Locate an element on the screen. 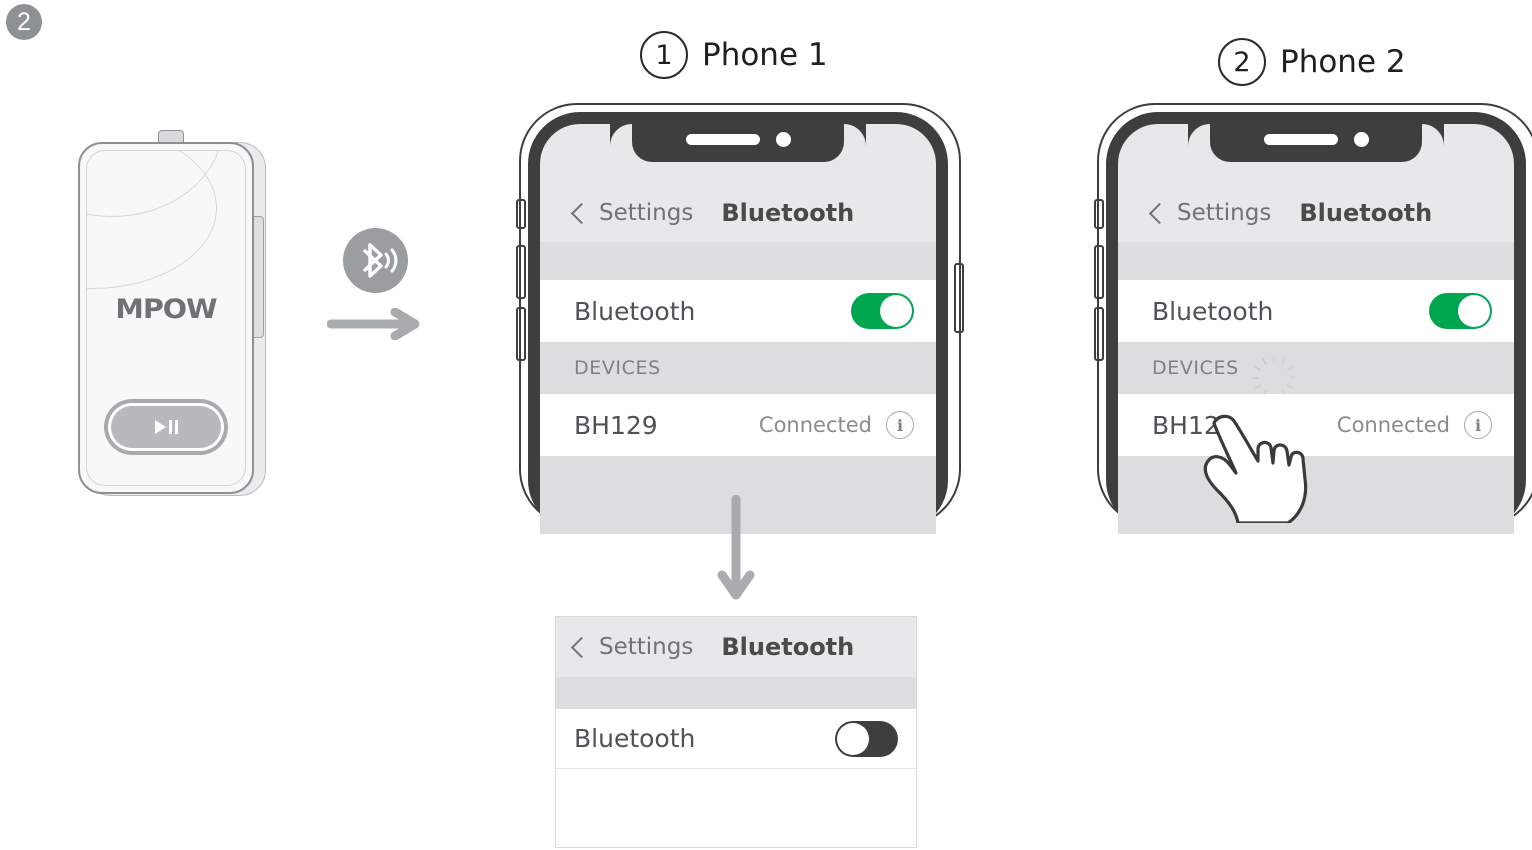  phone-2-nav-bar: Settings Bluetooth is located at coordinates (1316, 213).